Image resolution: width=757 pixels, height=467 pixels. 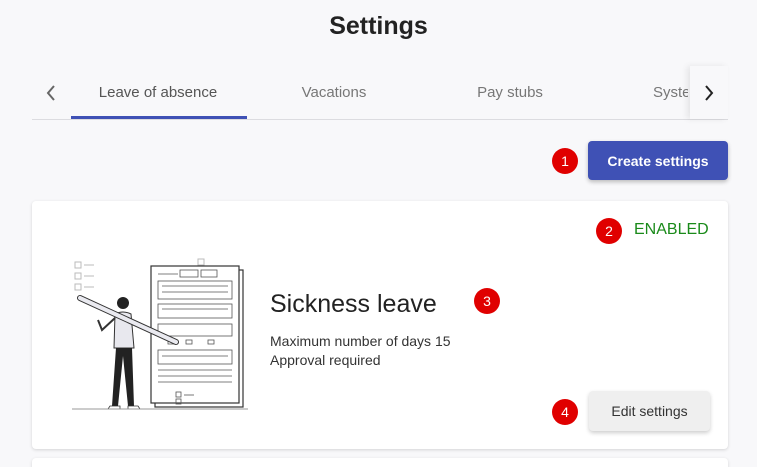 I want to click on tab-pay-stubs: Pay stubs, so click(x=510, y=92).